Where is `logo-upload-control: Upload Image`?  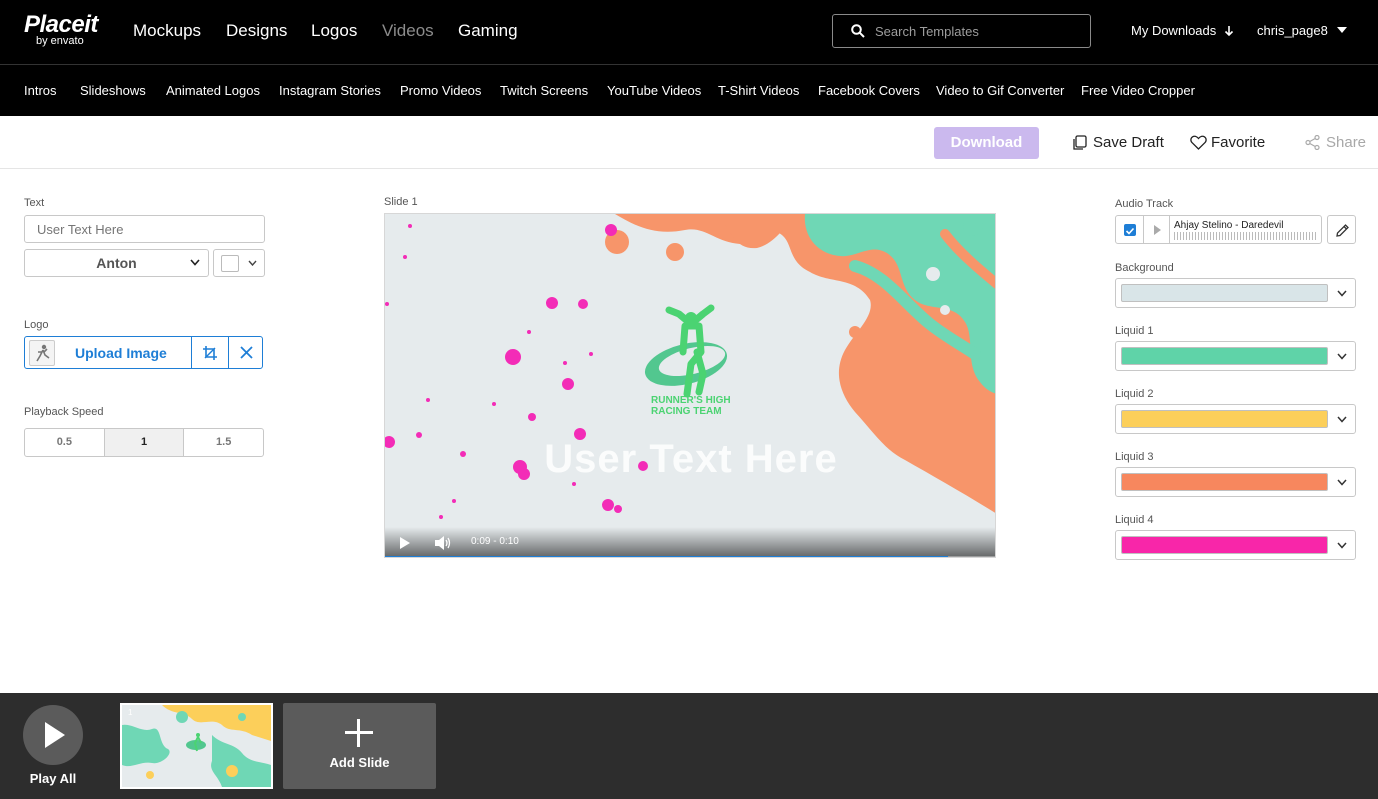 logo-upload-control: Upload Image is located at coordinates (143, 352).